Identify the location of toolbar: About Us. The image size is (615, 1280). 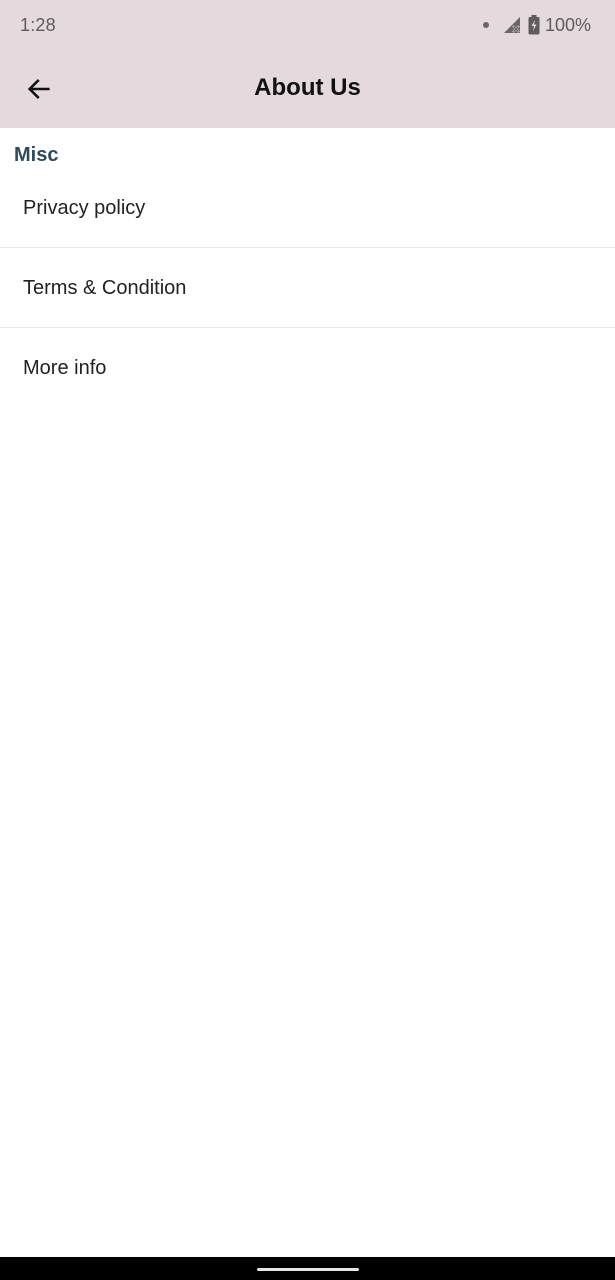
(307, 90).